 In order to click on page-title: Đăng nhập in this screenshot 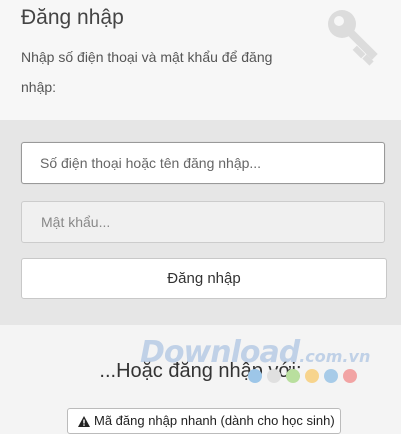, I will do `click(72, 17)`.